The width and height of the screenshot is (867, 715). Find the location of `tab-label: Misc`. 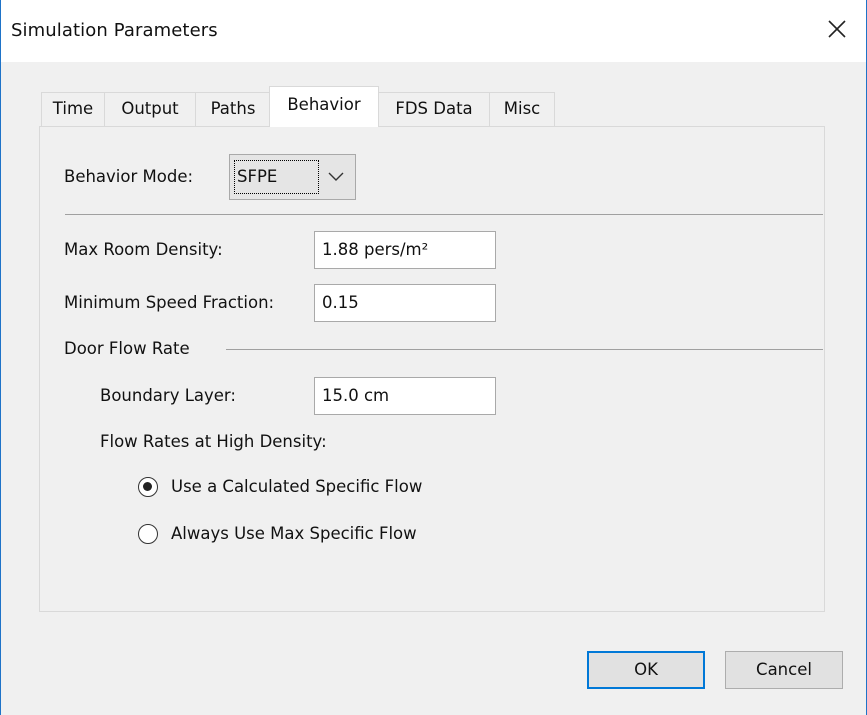

tab-label: Misc is located at coordinates (522, 108).